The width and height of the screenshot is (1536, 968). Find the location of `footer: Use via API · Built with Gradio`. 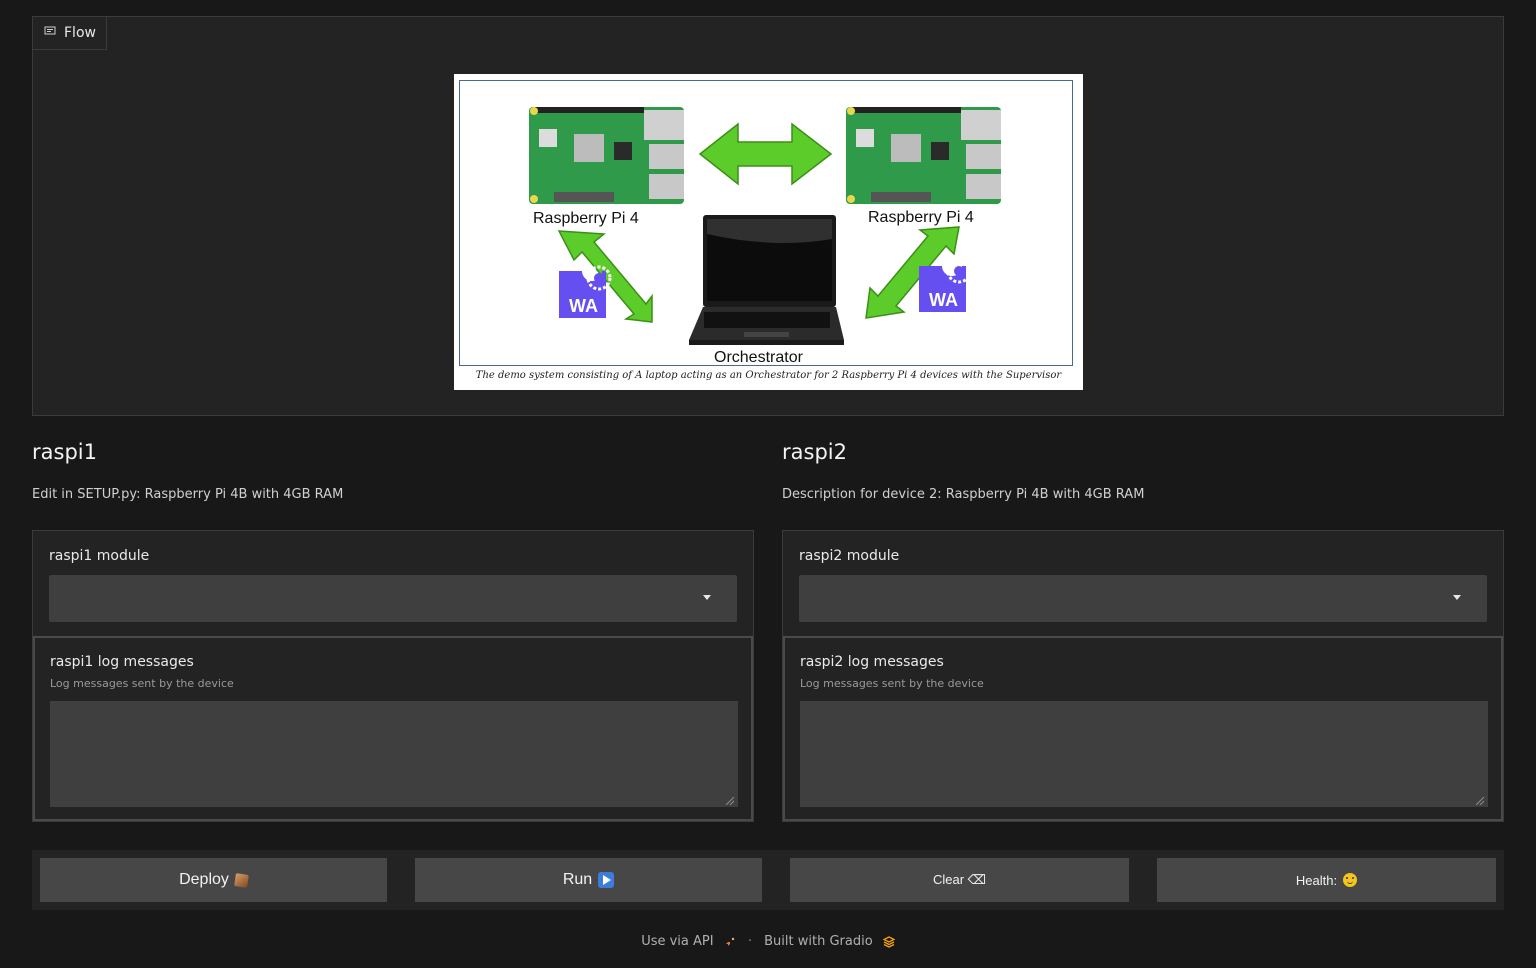

footer: Use via API · Built with Gradio is located at coordinates (768, 941).